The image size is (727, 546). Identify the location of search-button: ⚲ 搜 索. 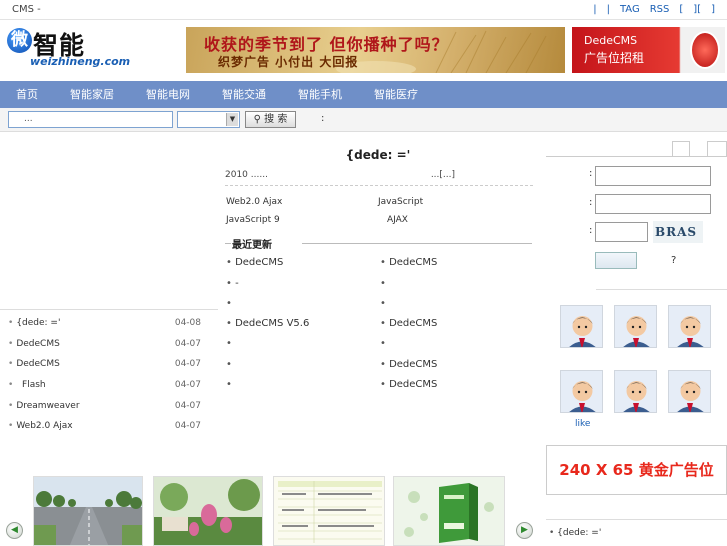
(270, 119).